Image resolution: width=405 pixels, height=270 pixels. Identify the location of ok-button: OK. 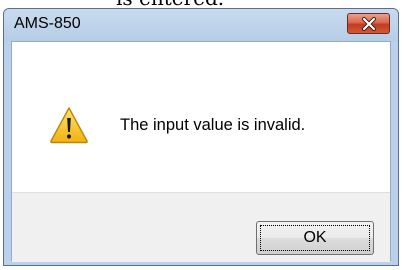
(315, 238).